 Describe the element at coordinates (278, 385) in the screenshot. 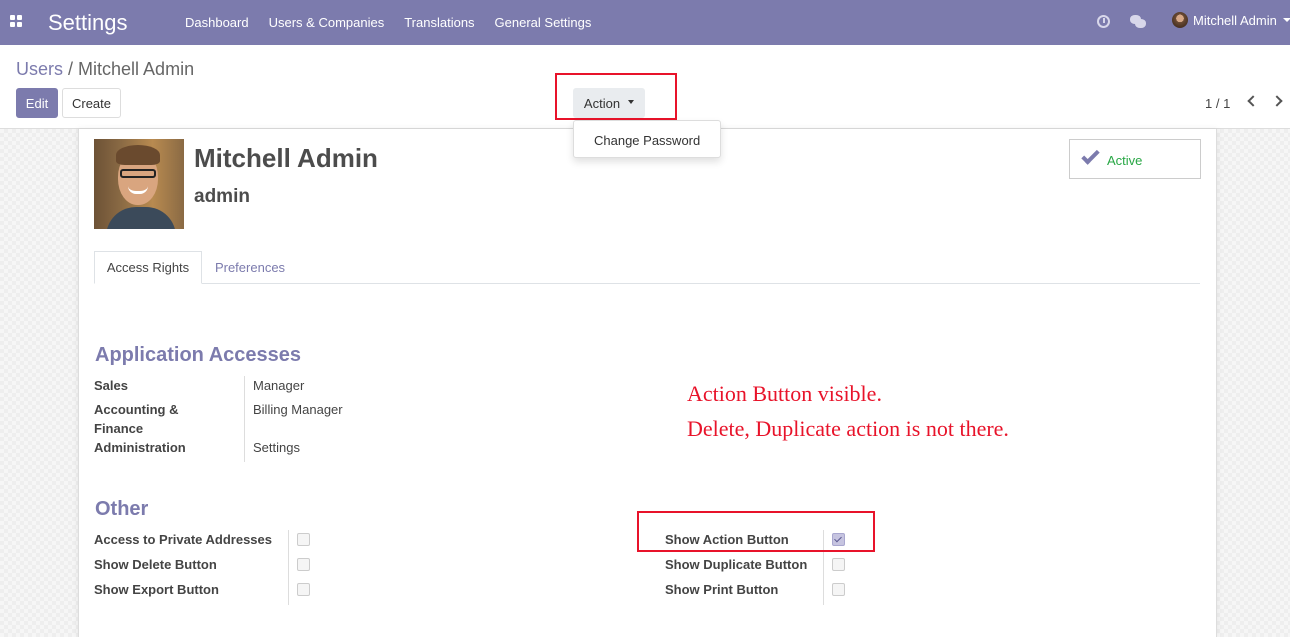

I see `field-value-sales: Manager` at that location.